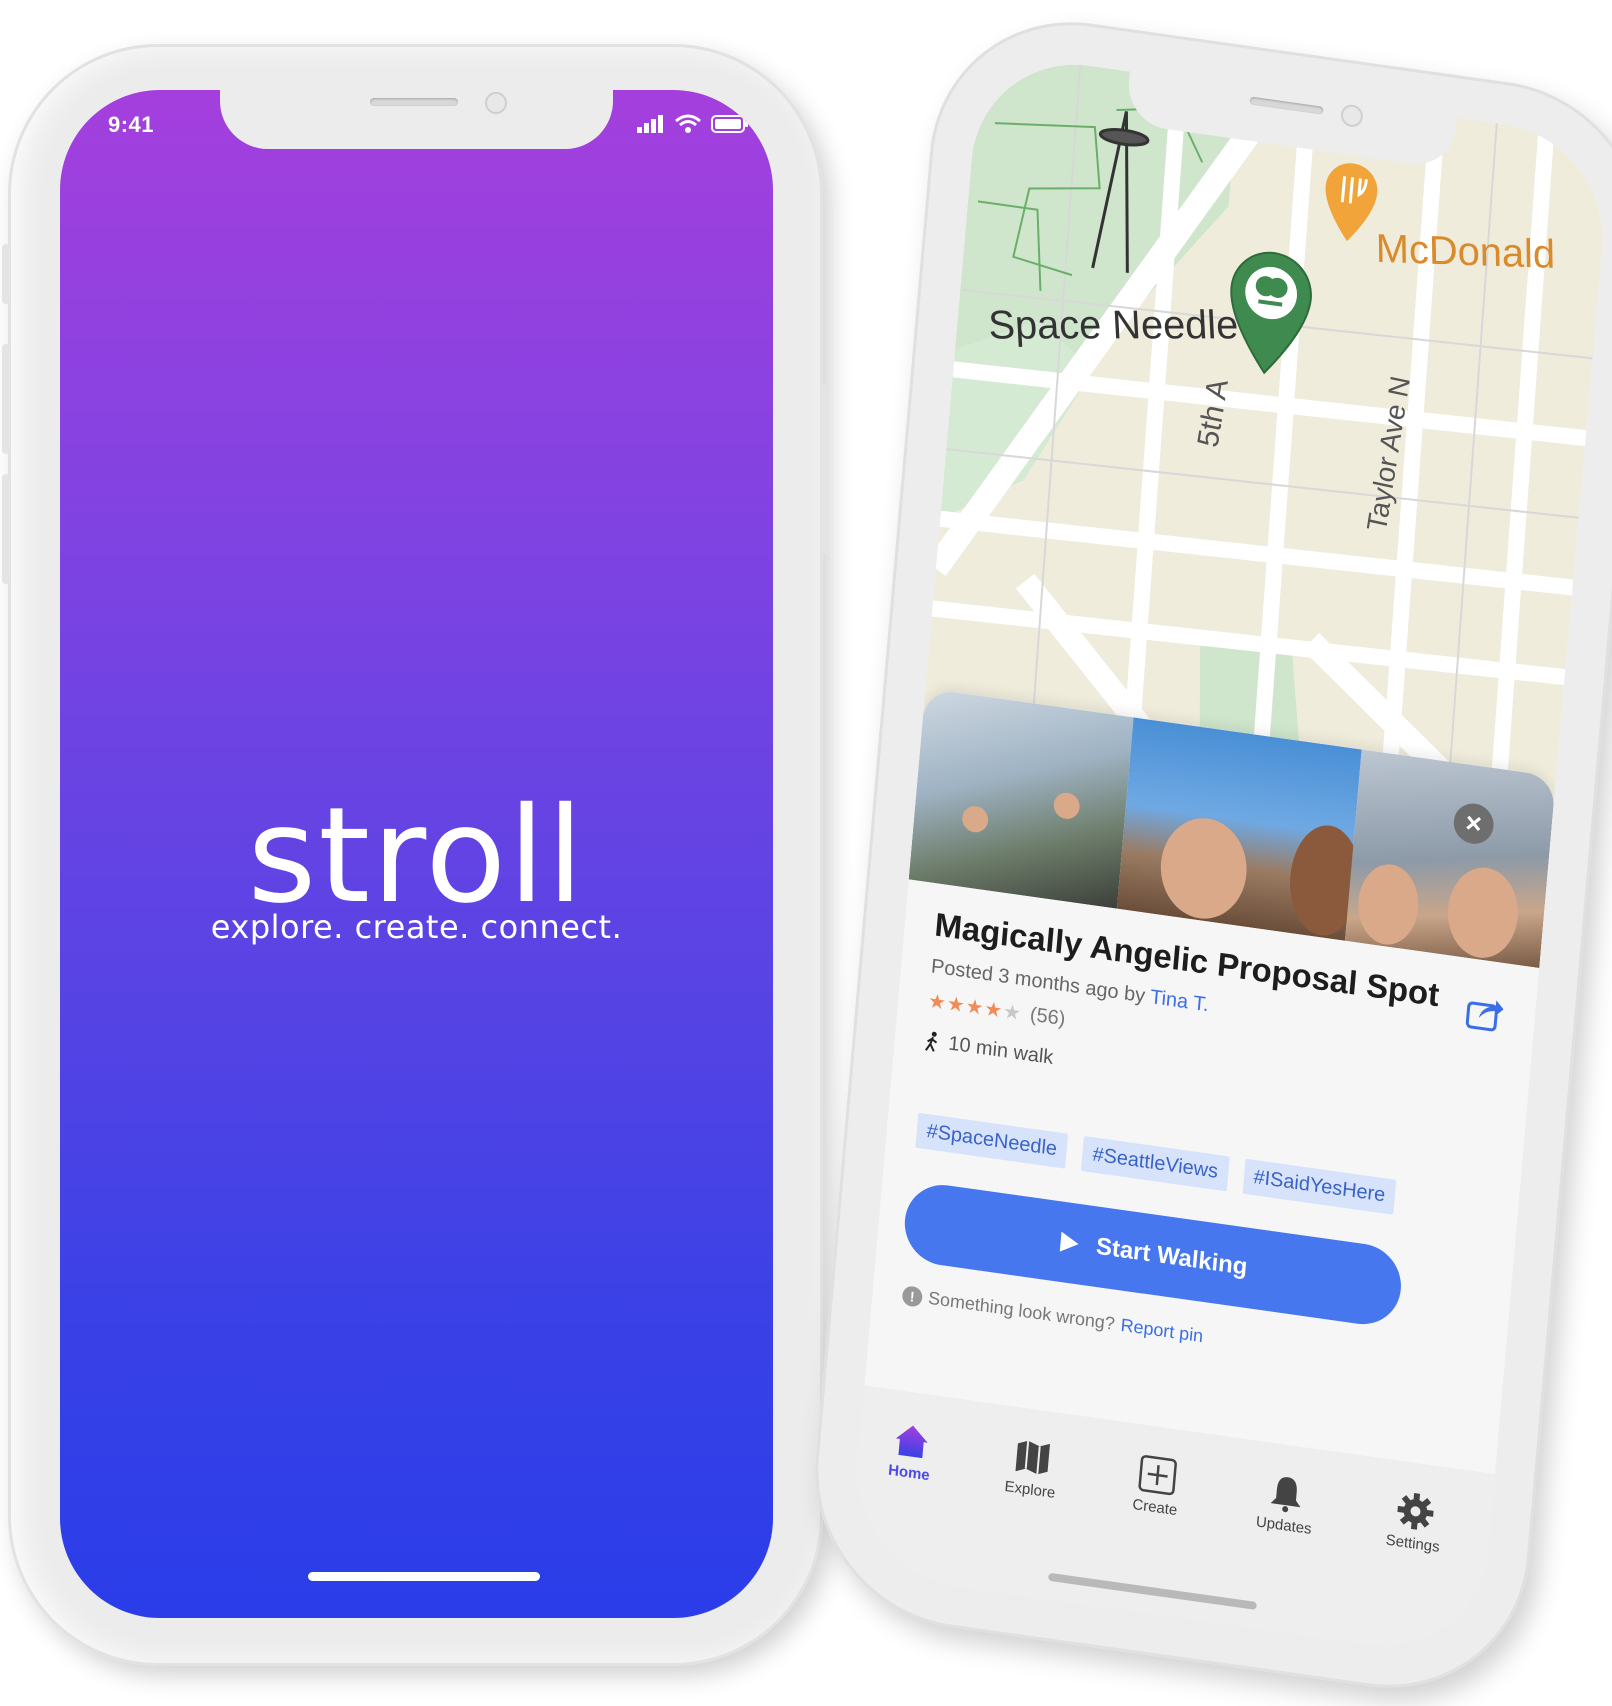 This screenshot has height=1706, width=1612. I want to click on tab-create: Create, so click(1157, 1485).